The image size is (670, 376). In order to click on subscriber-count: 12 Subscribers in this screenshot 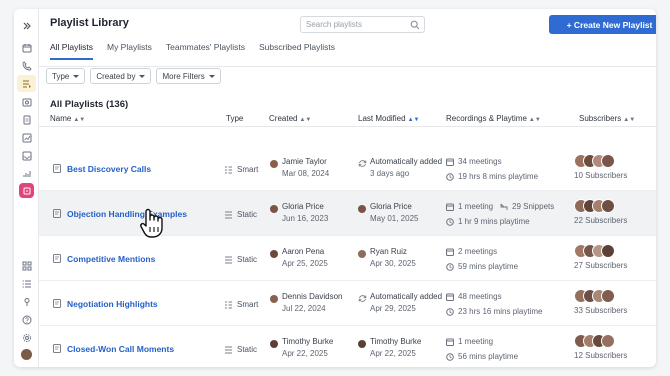, I will do `click(601, 355)`.